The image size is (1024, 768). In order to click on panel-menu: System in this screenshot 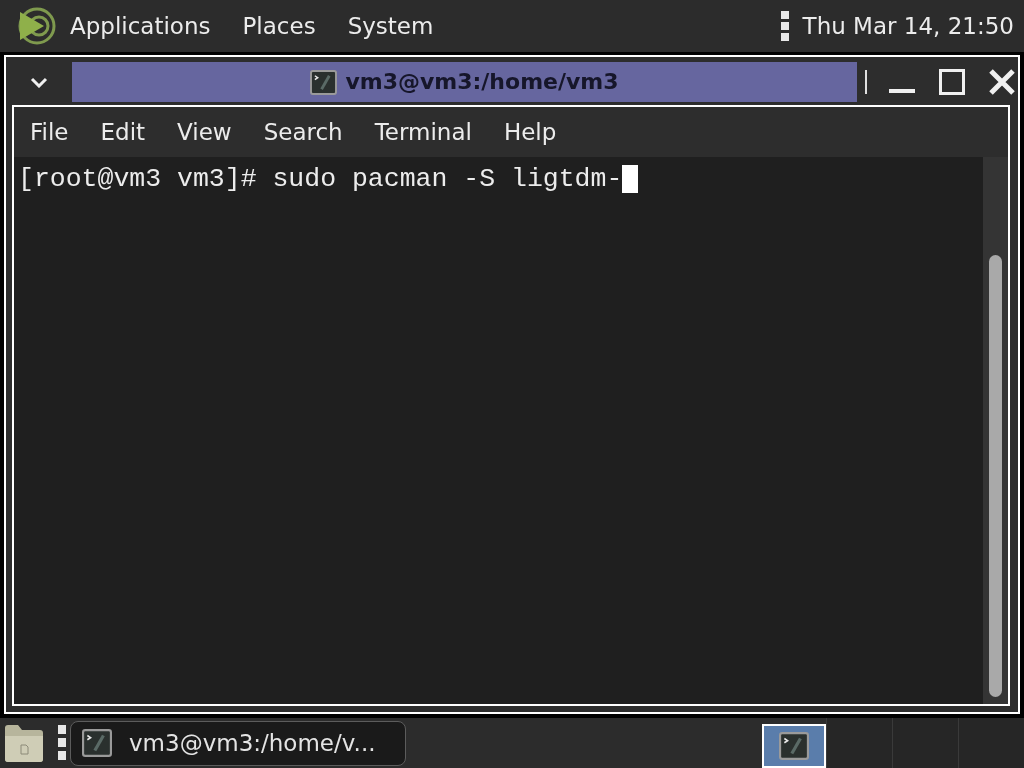, I will do `click(390, 26)`.